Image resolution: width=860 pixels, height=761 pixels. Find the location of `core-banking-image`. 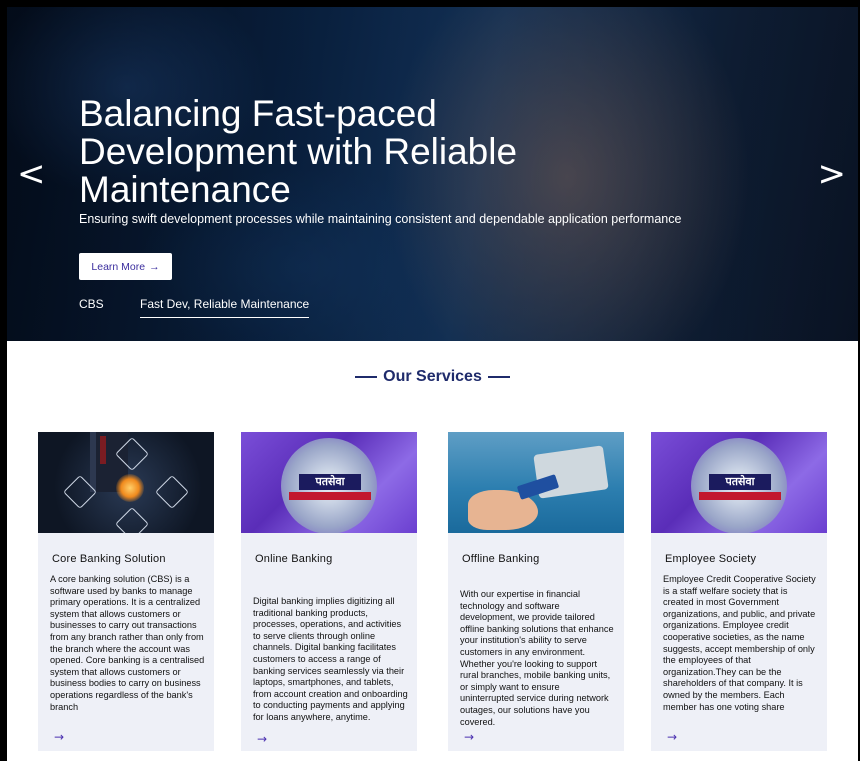

core-banking-image is located at coordinates (126, 482).